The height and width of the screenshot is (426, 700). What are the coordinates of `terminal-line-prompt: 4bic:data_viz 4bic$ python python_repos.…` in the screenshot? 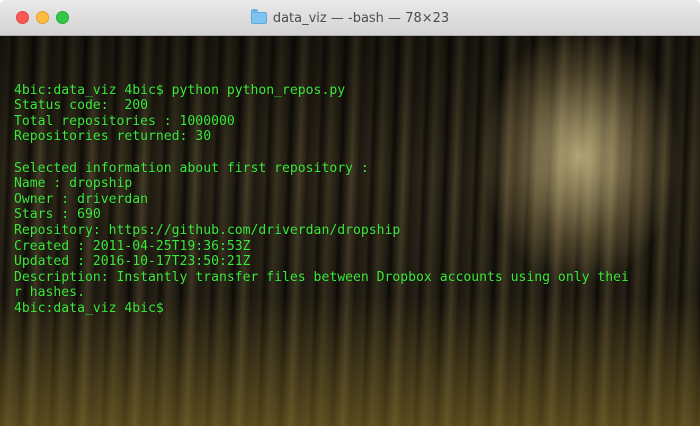 It's located at (180, 90).